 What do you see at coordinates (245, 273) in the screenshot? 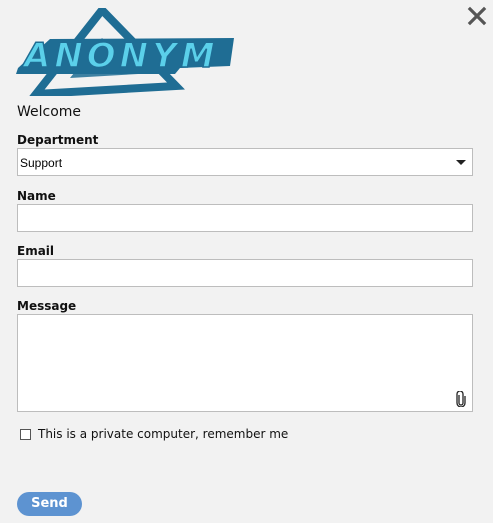
I see `email-input` at bounding box center [245, 273].